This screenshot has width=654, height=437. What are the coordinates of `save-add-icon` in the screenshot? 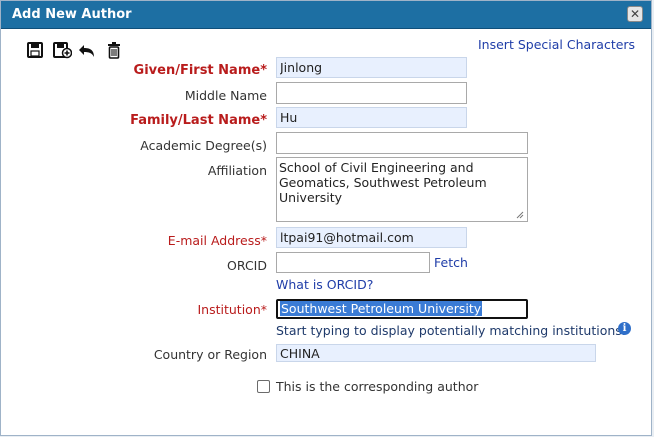 It's located at (62, 50).